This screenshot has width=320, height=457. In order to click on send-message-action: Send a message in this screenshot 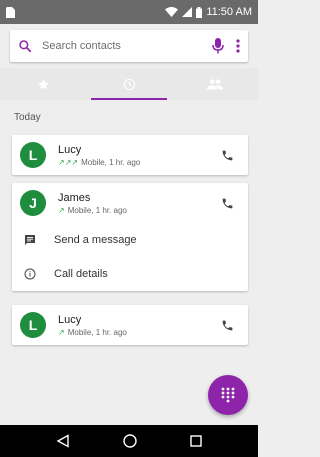, I will do `click(130, 240)`.